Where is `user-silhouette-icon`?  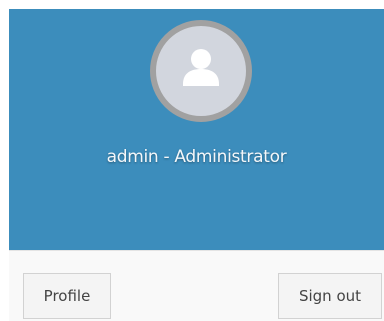 user-silhouette-icon is located at coordinates (201, 67).